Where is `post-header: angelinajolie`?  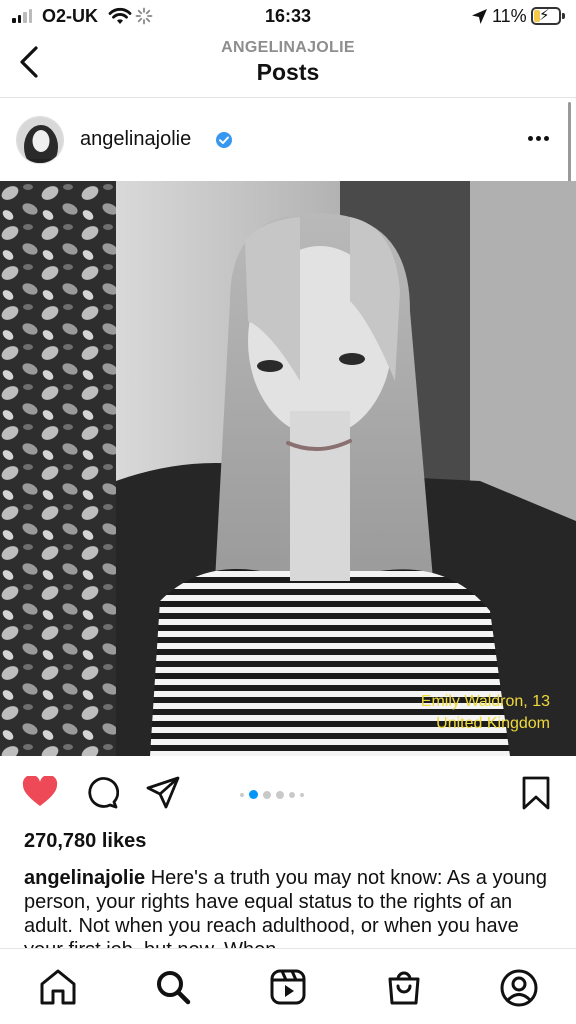 post-header: angelinajolie is located at coordinates (288, 140).